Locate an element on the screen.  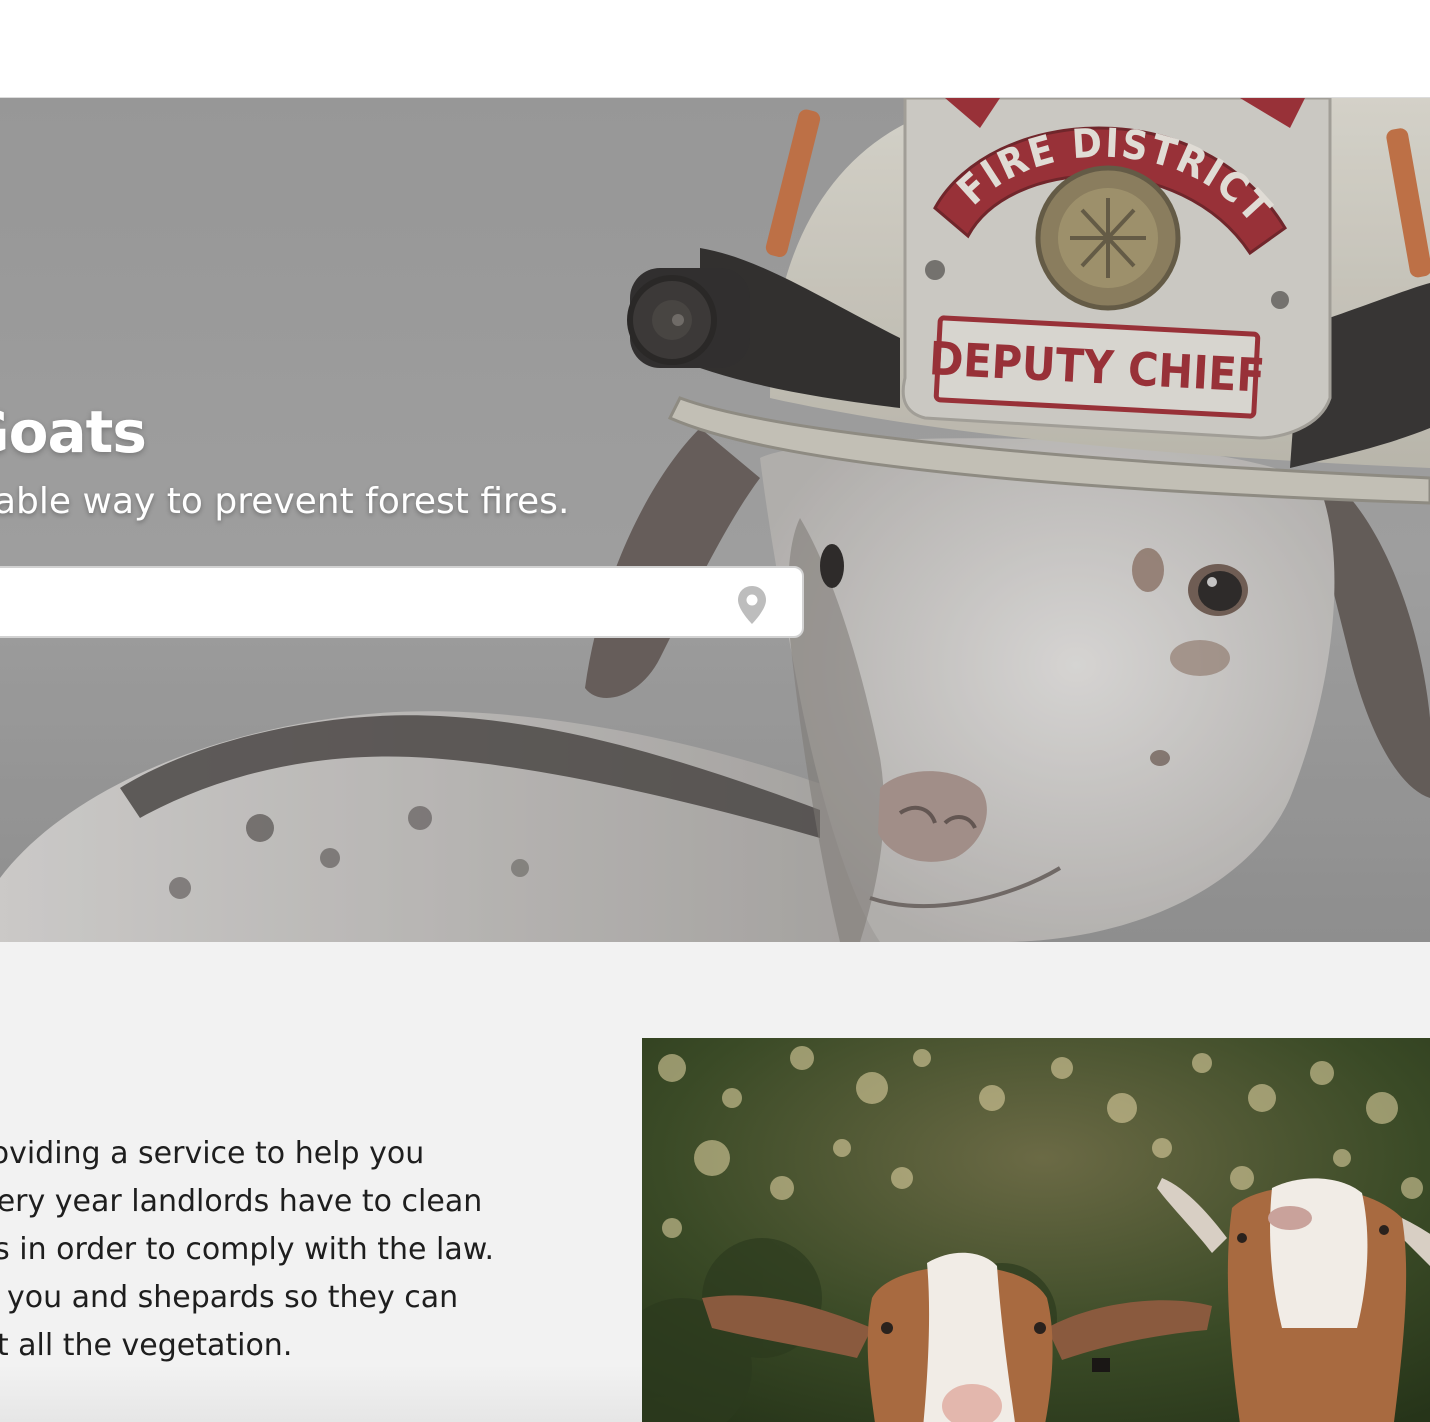
two-goats-photo is located at coordinates (1036, 1230).